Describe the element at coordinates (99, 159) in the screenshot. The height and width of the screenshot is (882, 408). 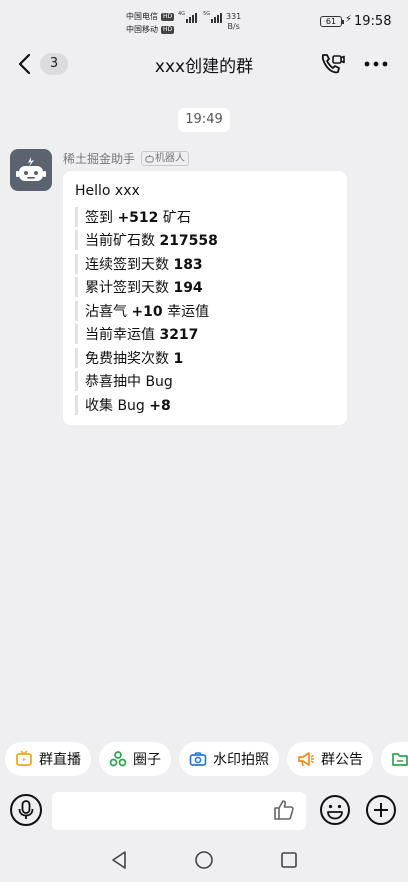
I see `sender-name: 稀土掘金助手` at that location.